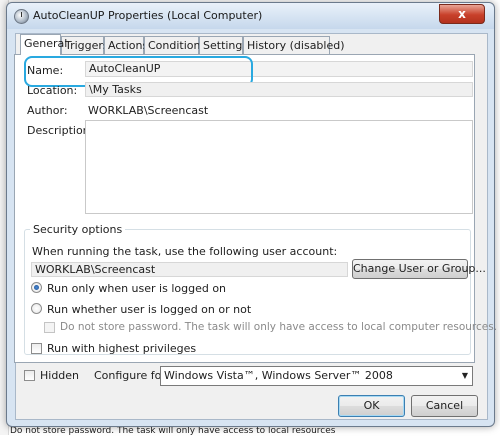 The image size is (500, 436). Describe the element at coordinates (189, 269) in the screenshot. I see `user-account-field: WORKLAB\Screencast` at that location.